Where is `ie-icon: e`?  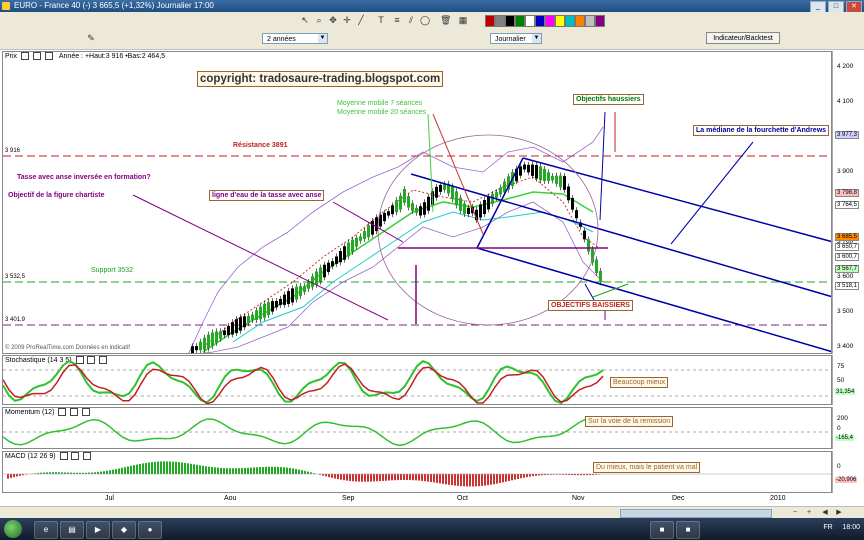 ie-icon: e is located at coordinates (46, 530).